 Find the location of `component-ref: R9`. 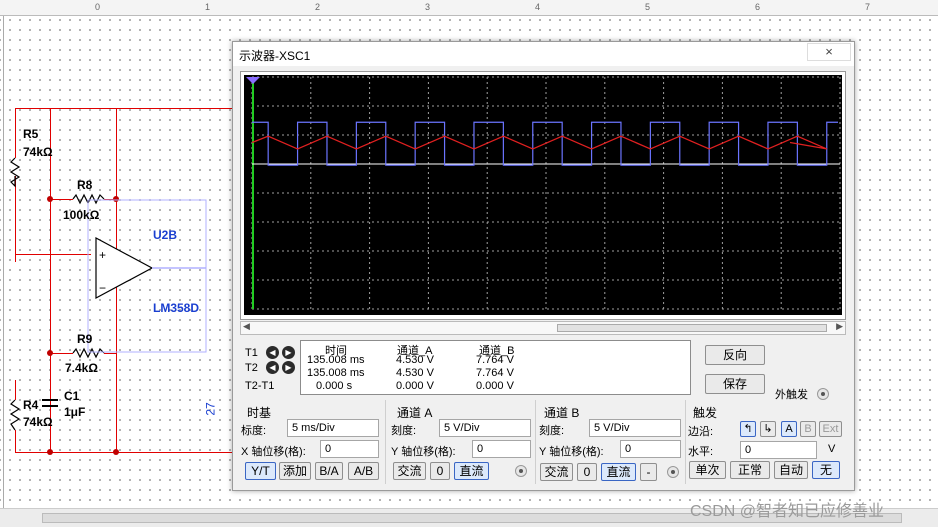

component-ref: R9 is located at coordinates (85, 339).